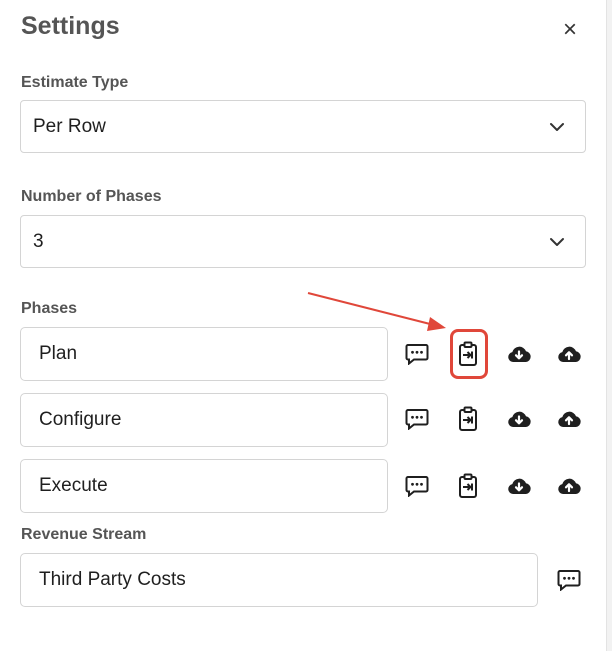 Image resolution: width=612 pixels, height=651 pixels. Describe the element at coordinates (38, 241) in the screenshot. I see `number-of-phases-value: 3` at that location.